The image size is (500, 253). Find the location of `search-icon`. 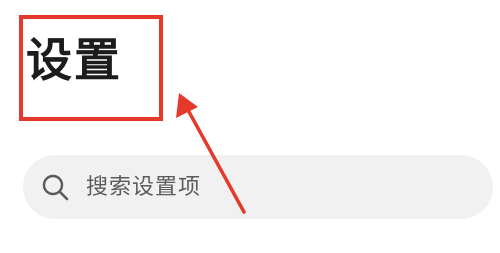

search-icon is located at coordinates (55, 187).